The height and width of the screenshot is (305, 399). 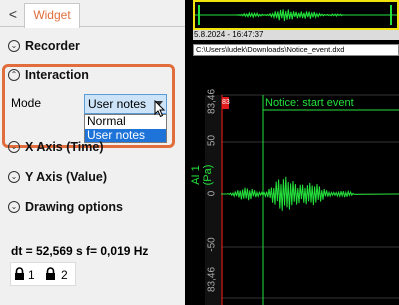 I want to click on cursor-marker: 83, so click(x=226, y=103).